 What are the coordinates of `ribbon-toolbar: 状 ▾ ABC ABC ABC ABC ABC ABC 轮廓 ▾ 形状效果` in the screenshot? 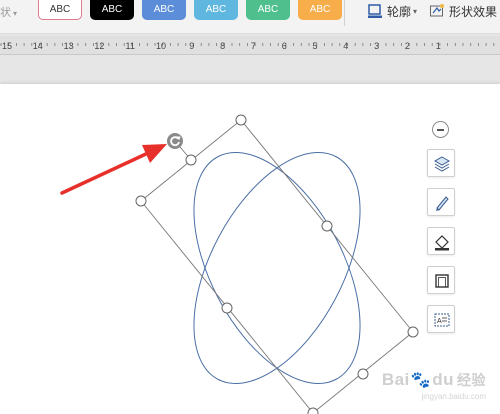 It's located at (250, 17).